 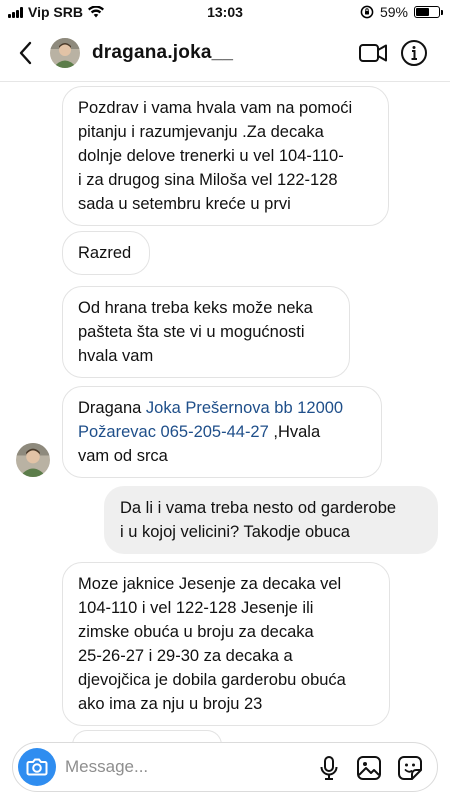 I want to click on orientation-lock-icon, so click(x=367, y=12).